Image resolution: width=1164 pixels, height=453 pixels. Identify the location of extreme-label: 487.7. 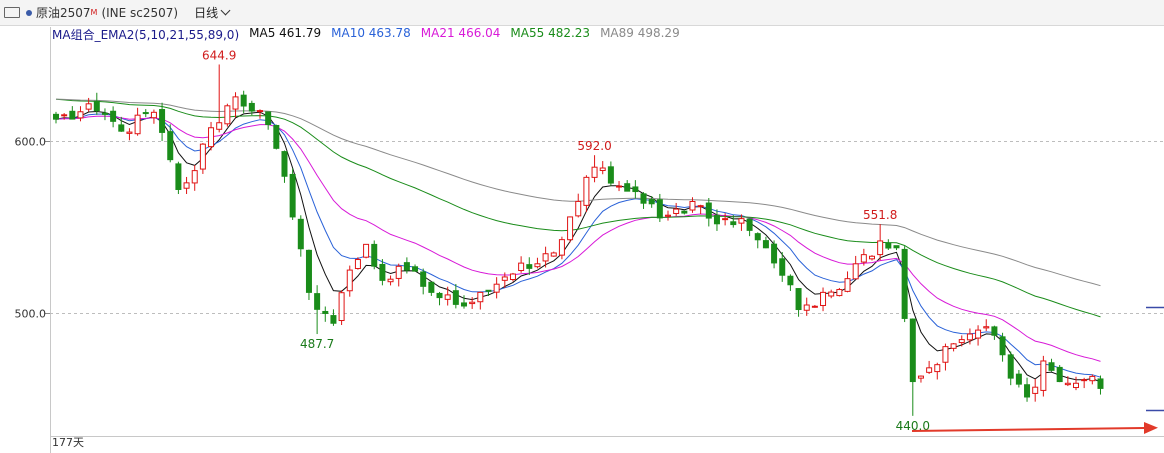
(317, 344).